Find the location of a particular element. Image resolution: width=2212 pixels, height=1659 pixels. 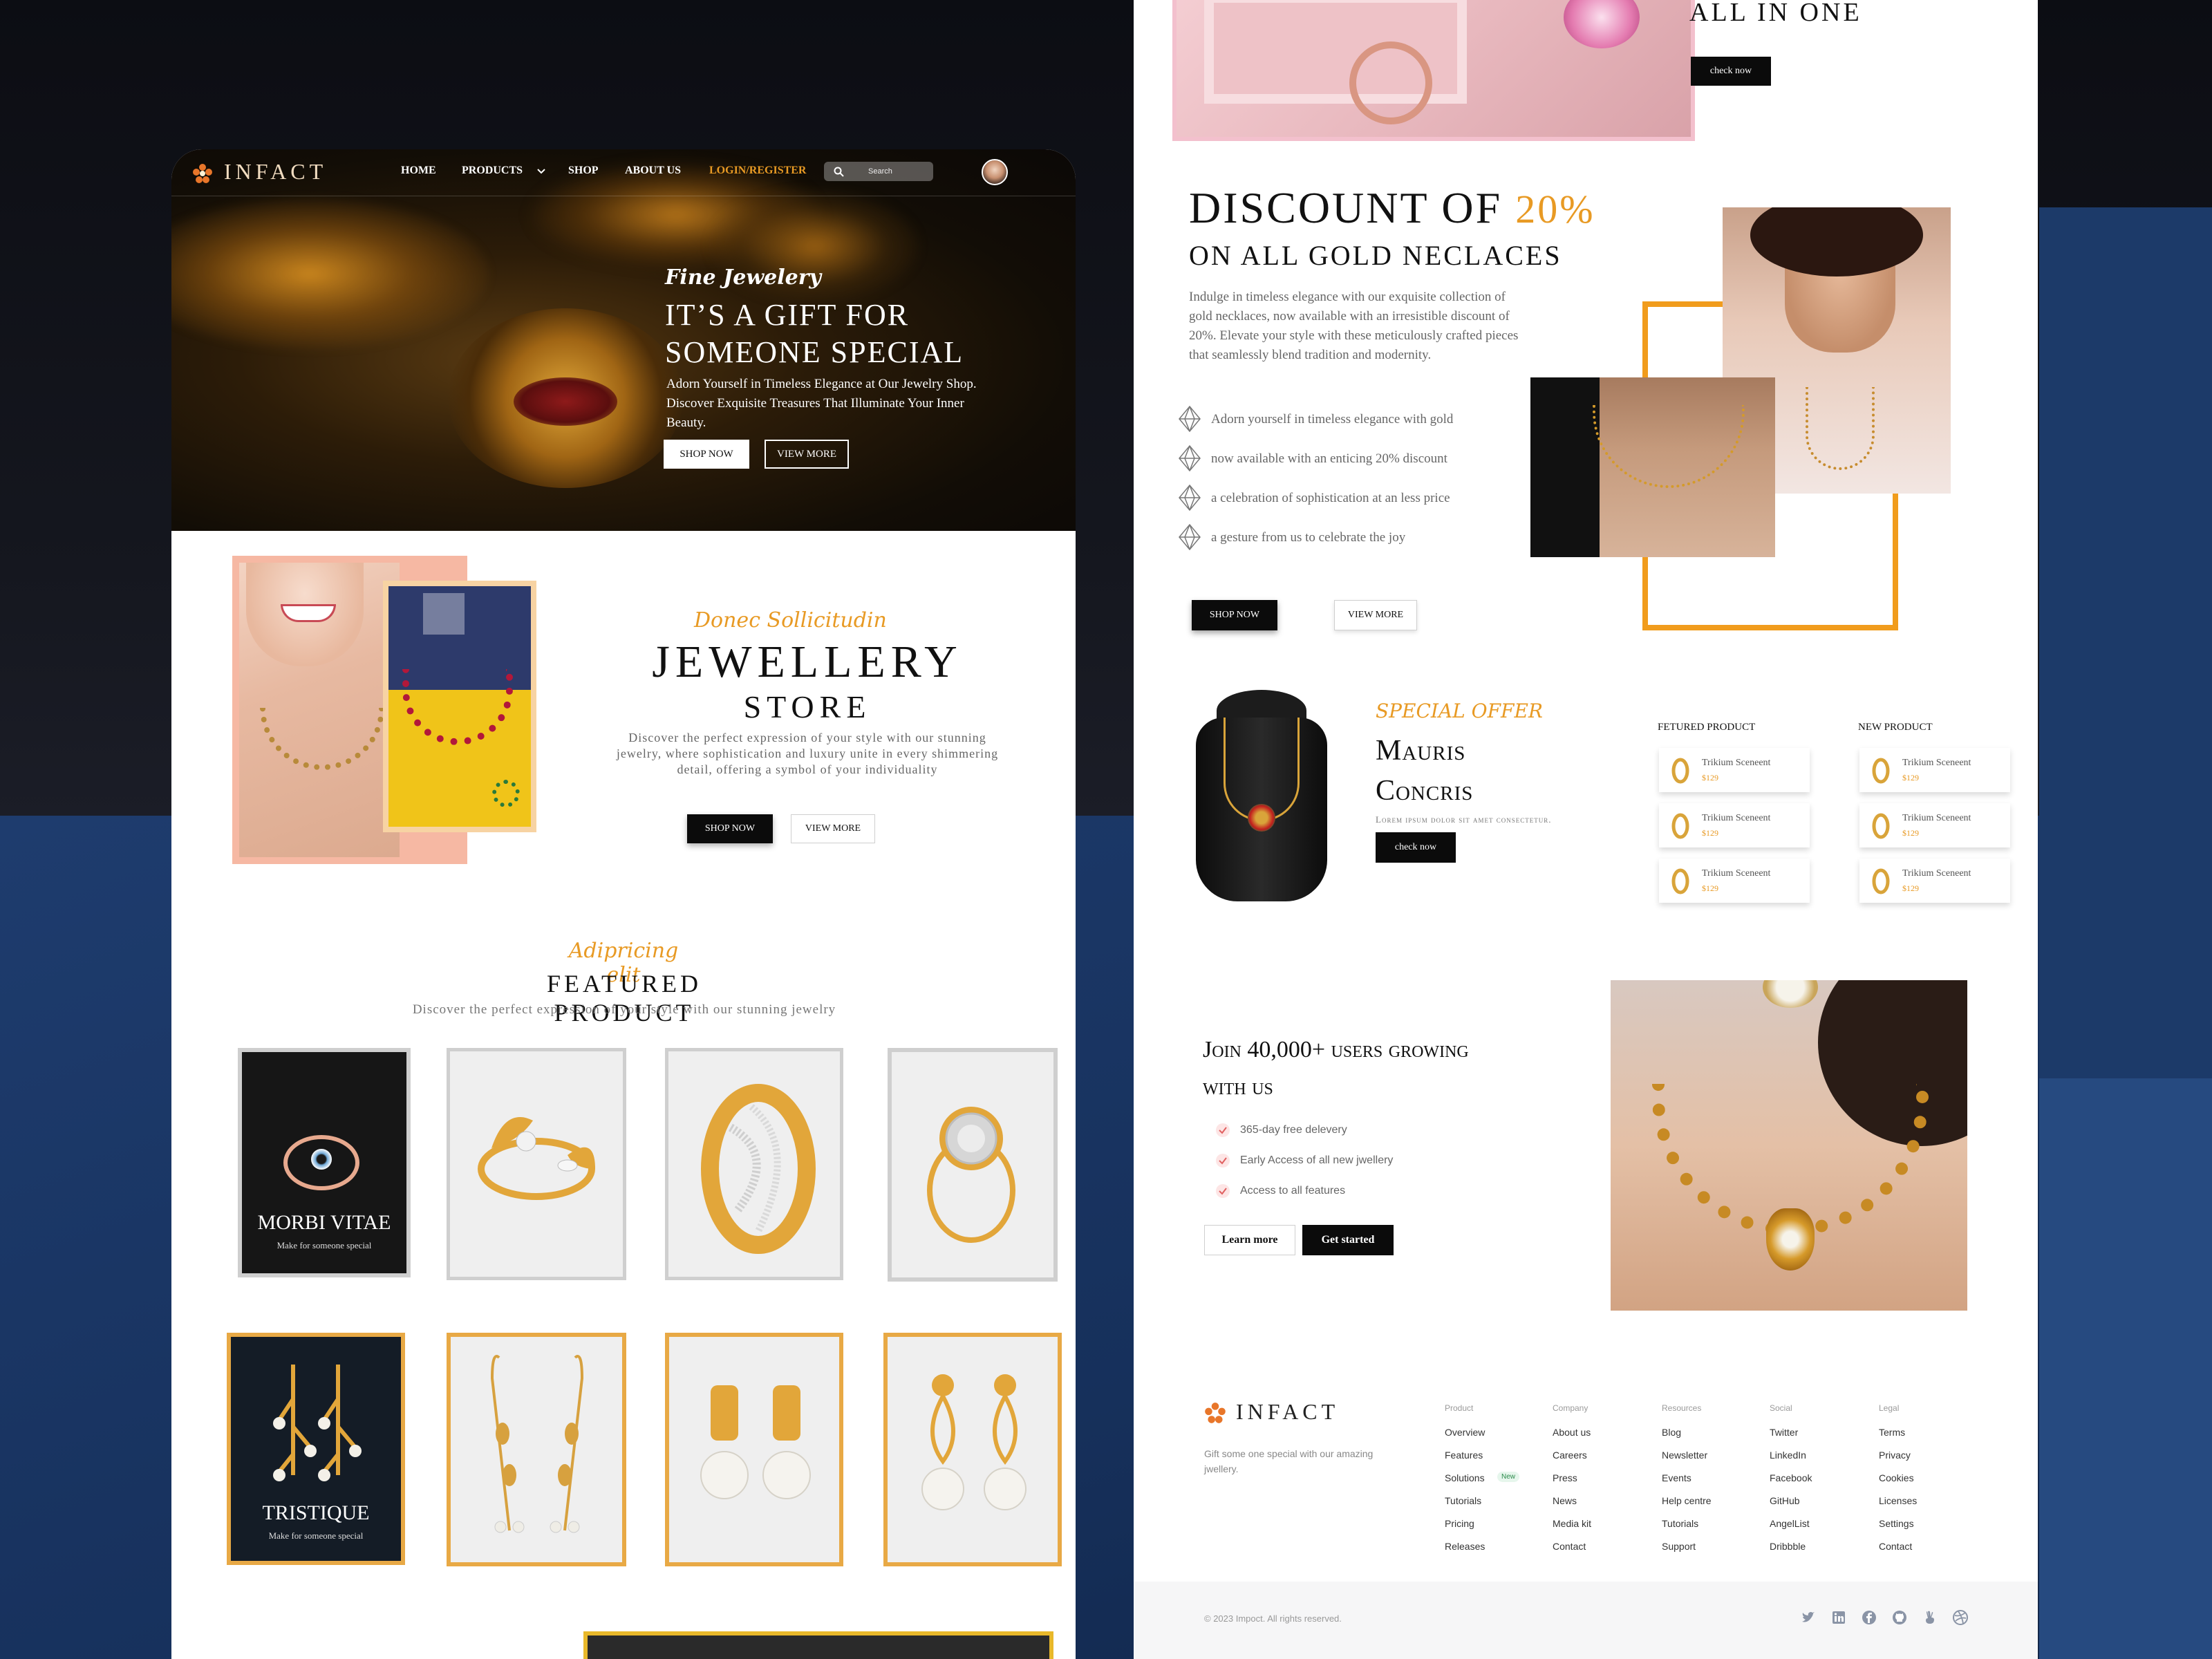

store-view-more-button: VIEW MORE is located at coordinates (833, 828).